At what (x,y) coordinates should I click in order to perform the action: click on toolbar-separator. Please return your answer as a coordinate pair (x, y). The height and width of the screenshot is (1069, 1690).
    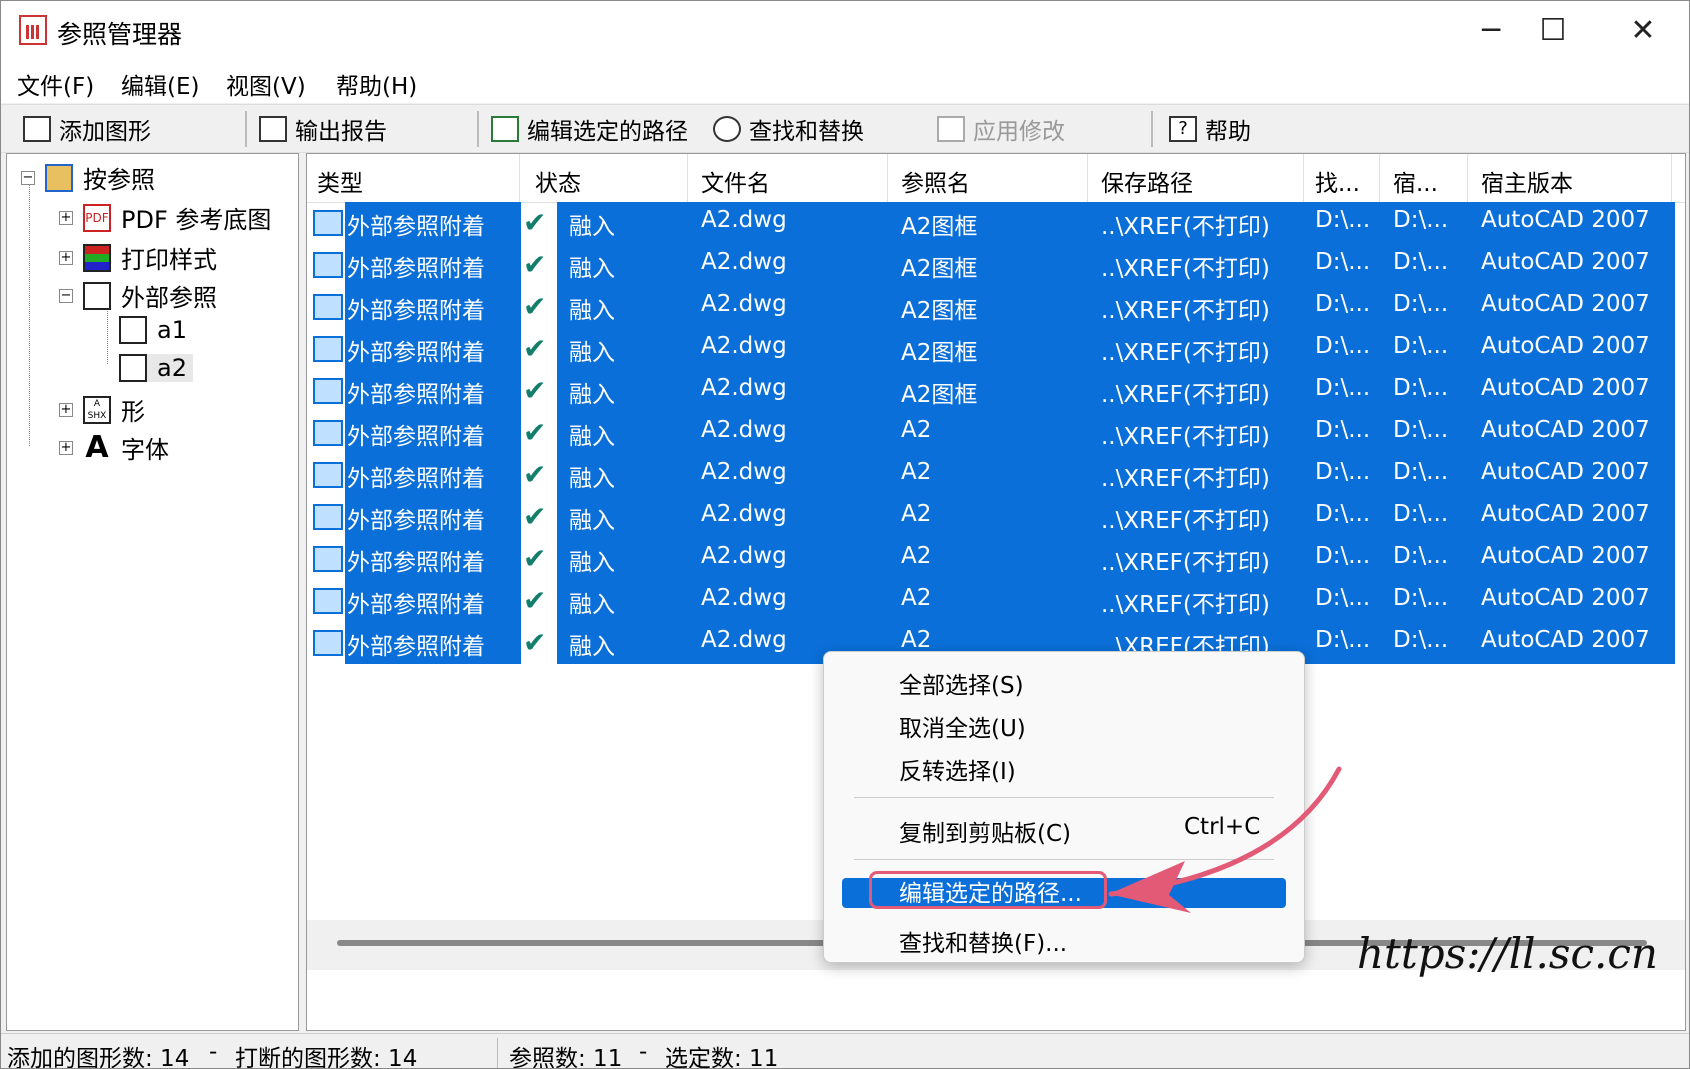
    Looking at the image, I should click on (246, 129).